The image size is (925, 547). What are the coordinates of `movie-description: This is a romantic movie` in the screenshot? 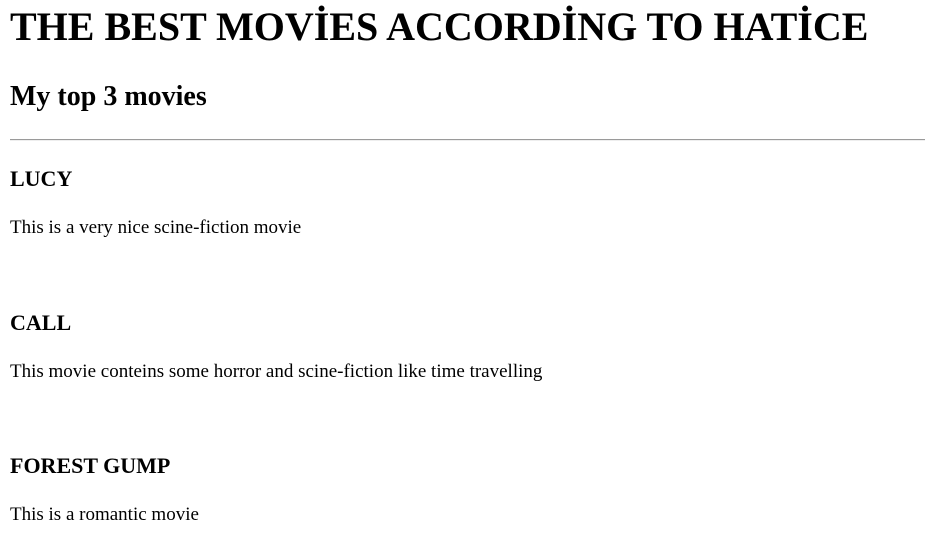 It's located at (104, 514).